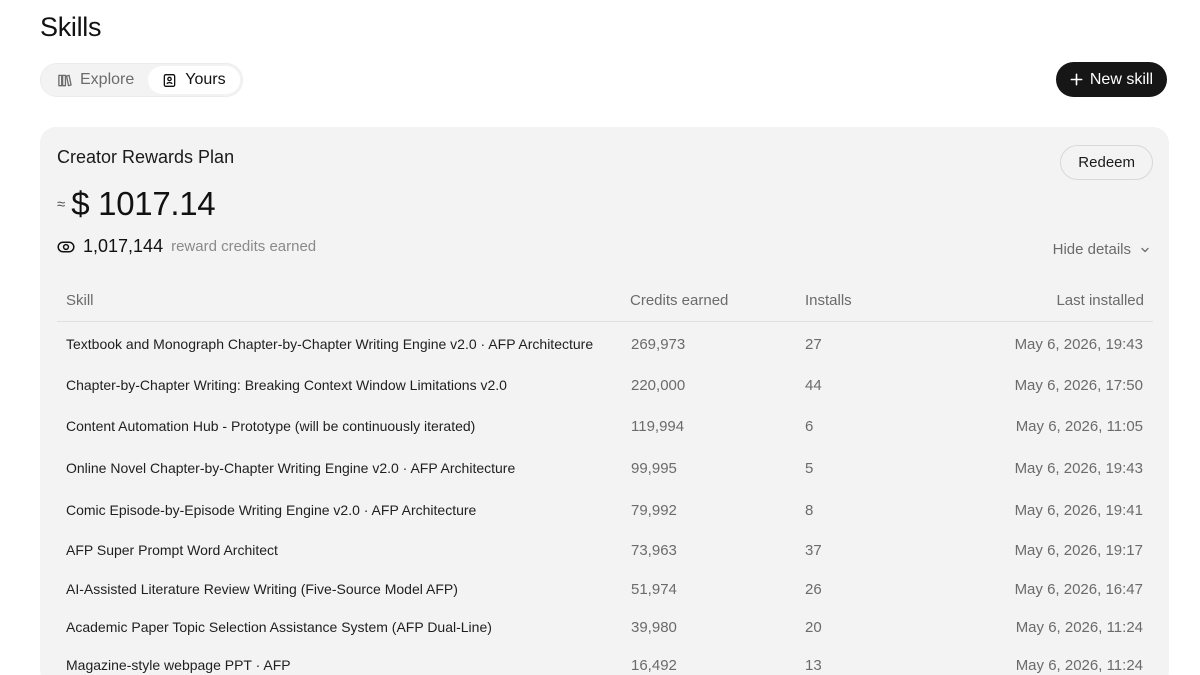  I want to click on credits-earned: 119,994, so click(658, 426).